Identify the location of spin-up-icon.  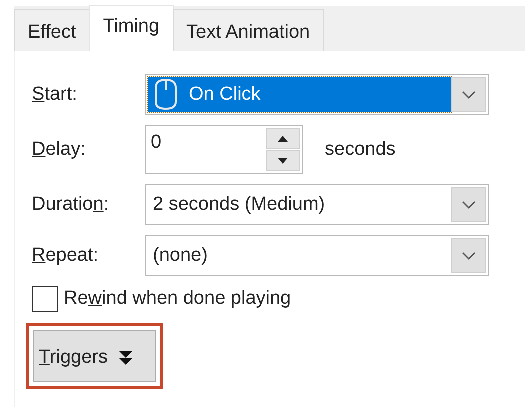
(283, 138).